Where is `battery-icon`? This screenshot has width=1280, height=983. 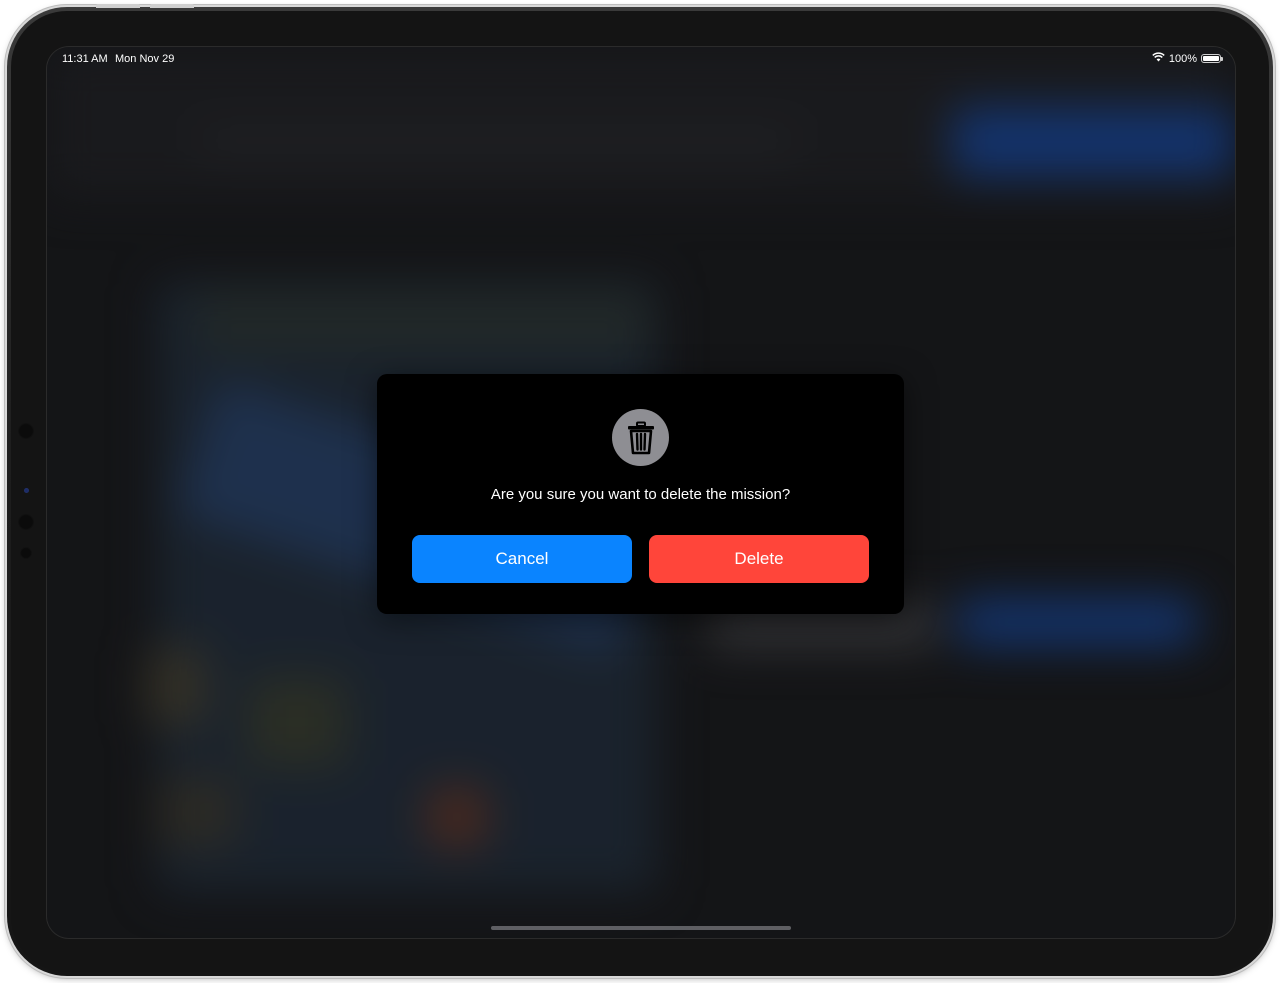
battery-icon is located at coordinates (1212, 58).